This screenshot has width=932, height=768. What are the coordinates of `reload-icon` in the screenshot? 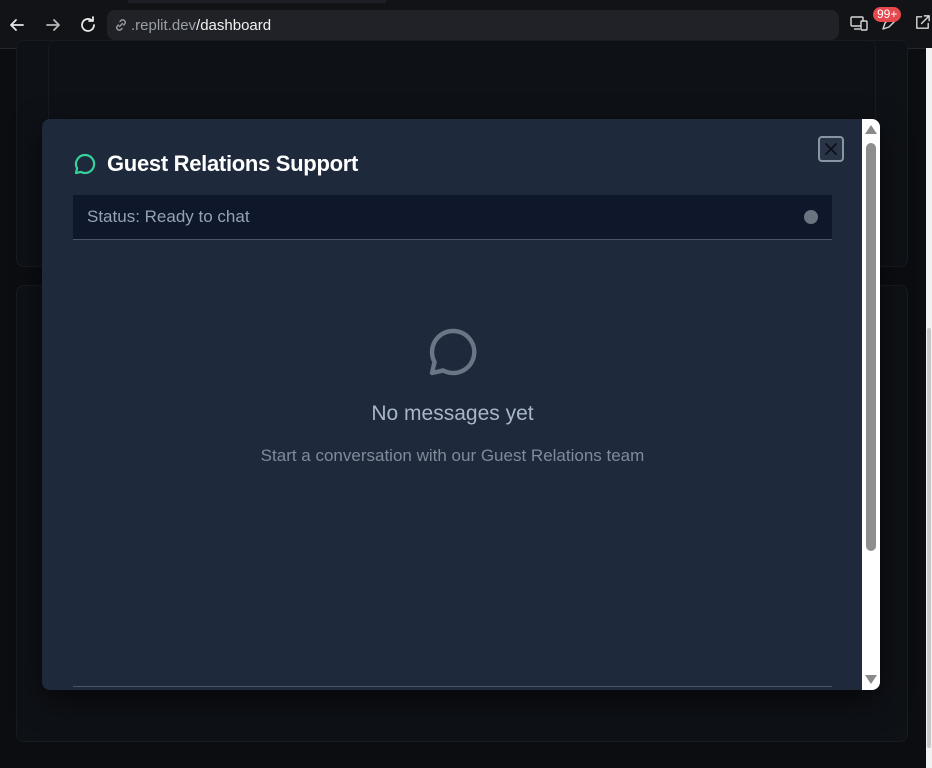 It's located at (88, 24).